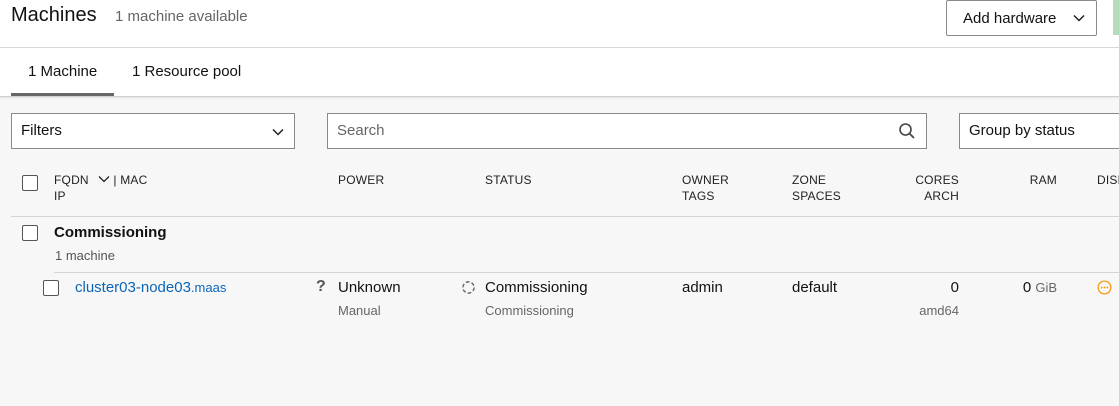 The width and height of the screenshot is (1119, 406). I want to click on group-checkbox, so click(30, 233).